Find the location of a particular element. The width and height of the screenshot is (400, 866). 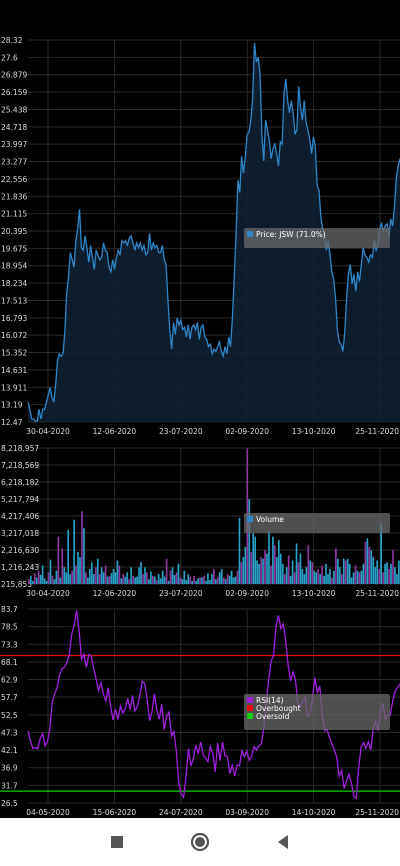

y-tick-label: 21.836 is located at coordinates (14, 196).